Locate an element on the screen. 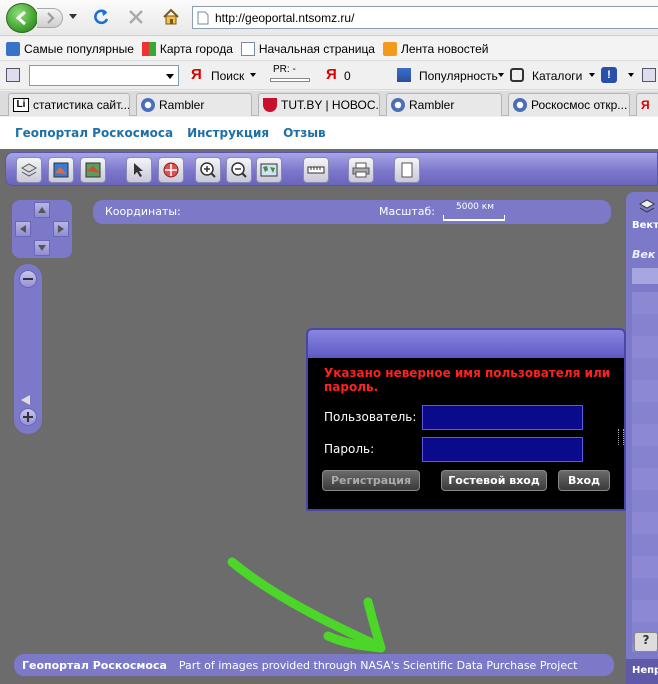  yandex-tic-icon: Я is located at coordinates (331, 74).